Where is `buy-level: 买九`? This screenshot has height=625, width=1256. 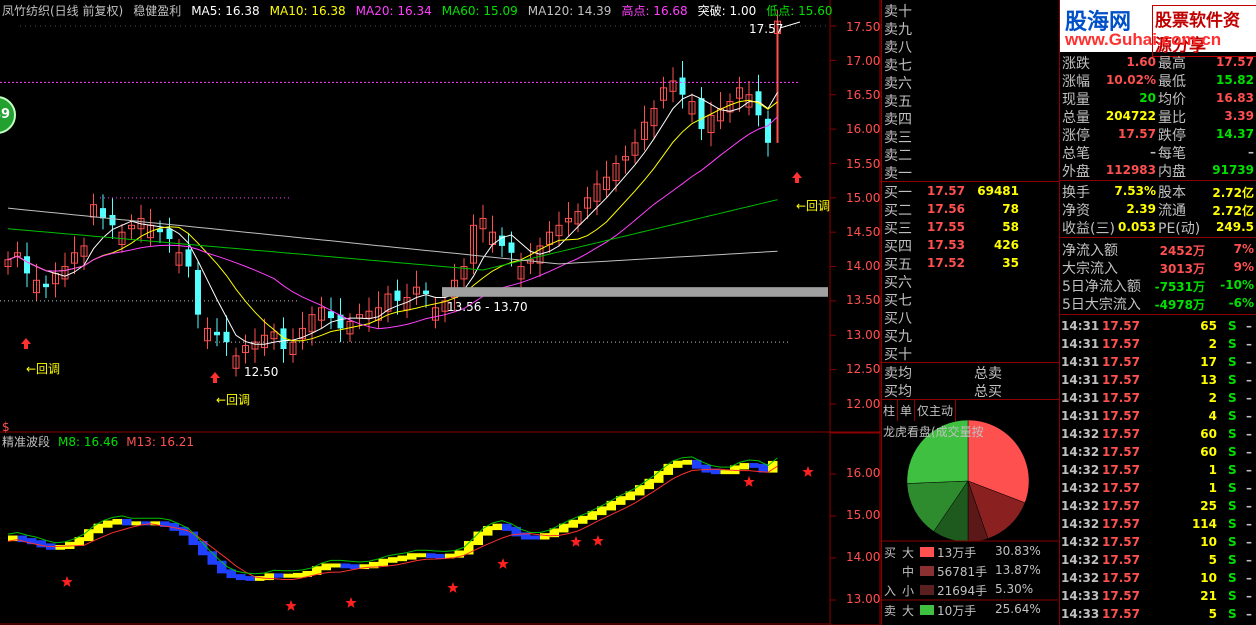 buy-level: 买九 is located at coordinates (970, 335).